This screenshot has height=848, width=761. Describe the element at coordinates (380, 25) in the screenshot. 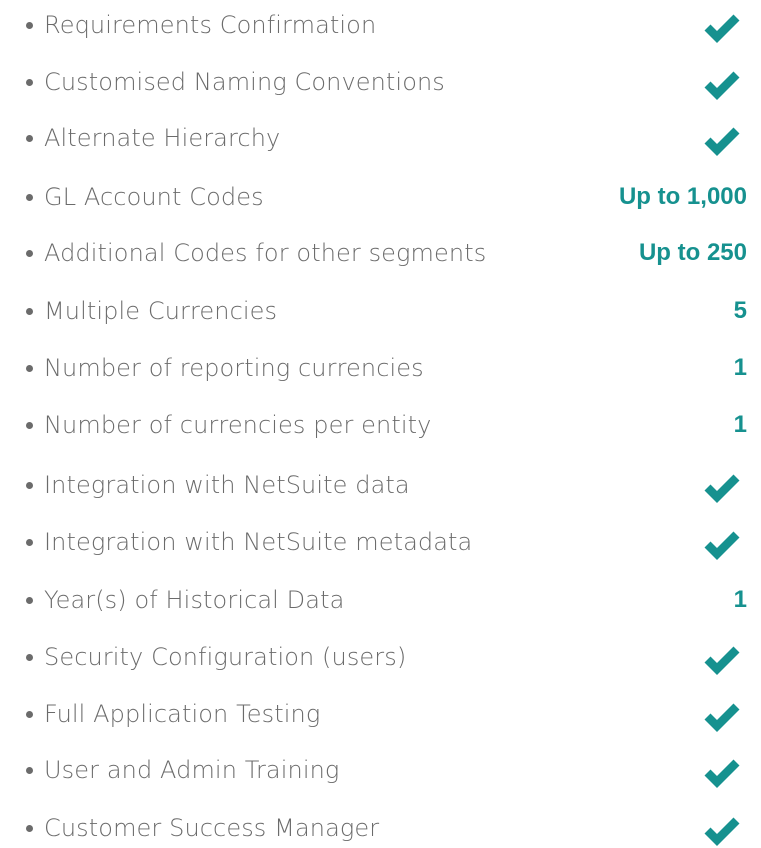

I see `feature-row-requirements-confirmation: Requirements Confirmation` at that location.